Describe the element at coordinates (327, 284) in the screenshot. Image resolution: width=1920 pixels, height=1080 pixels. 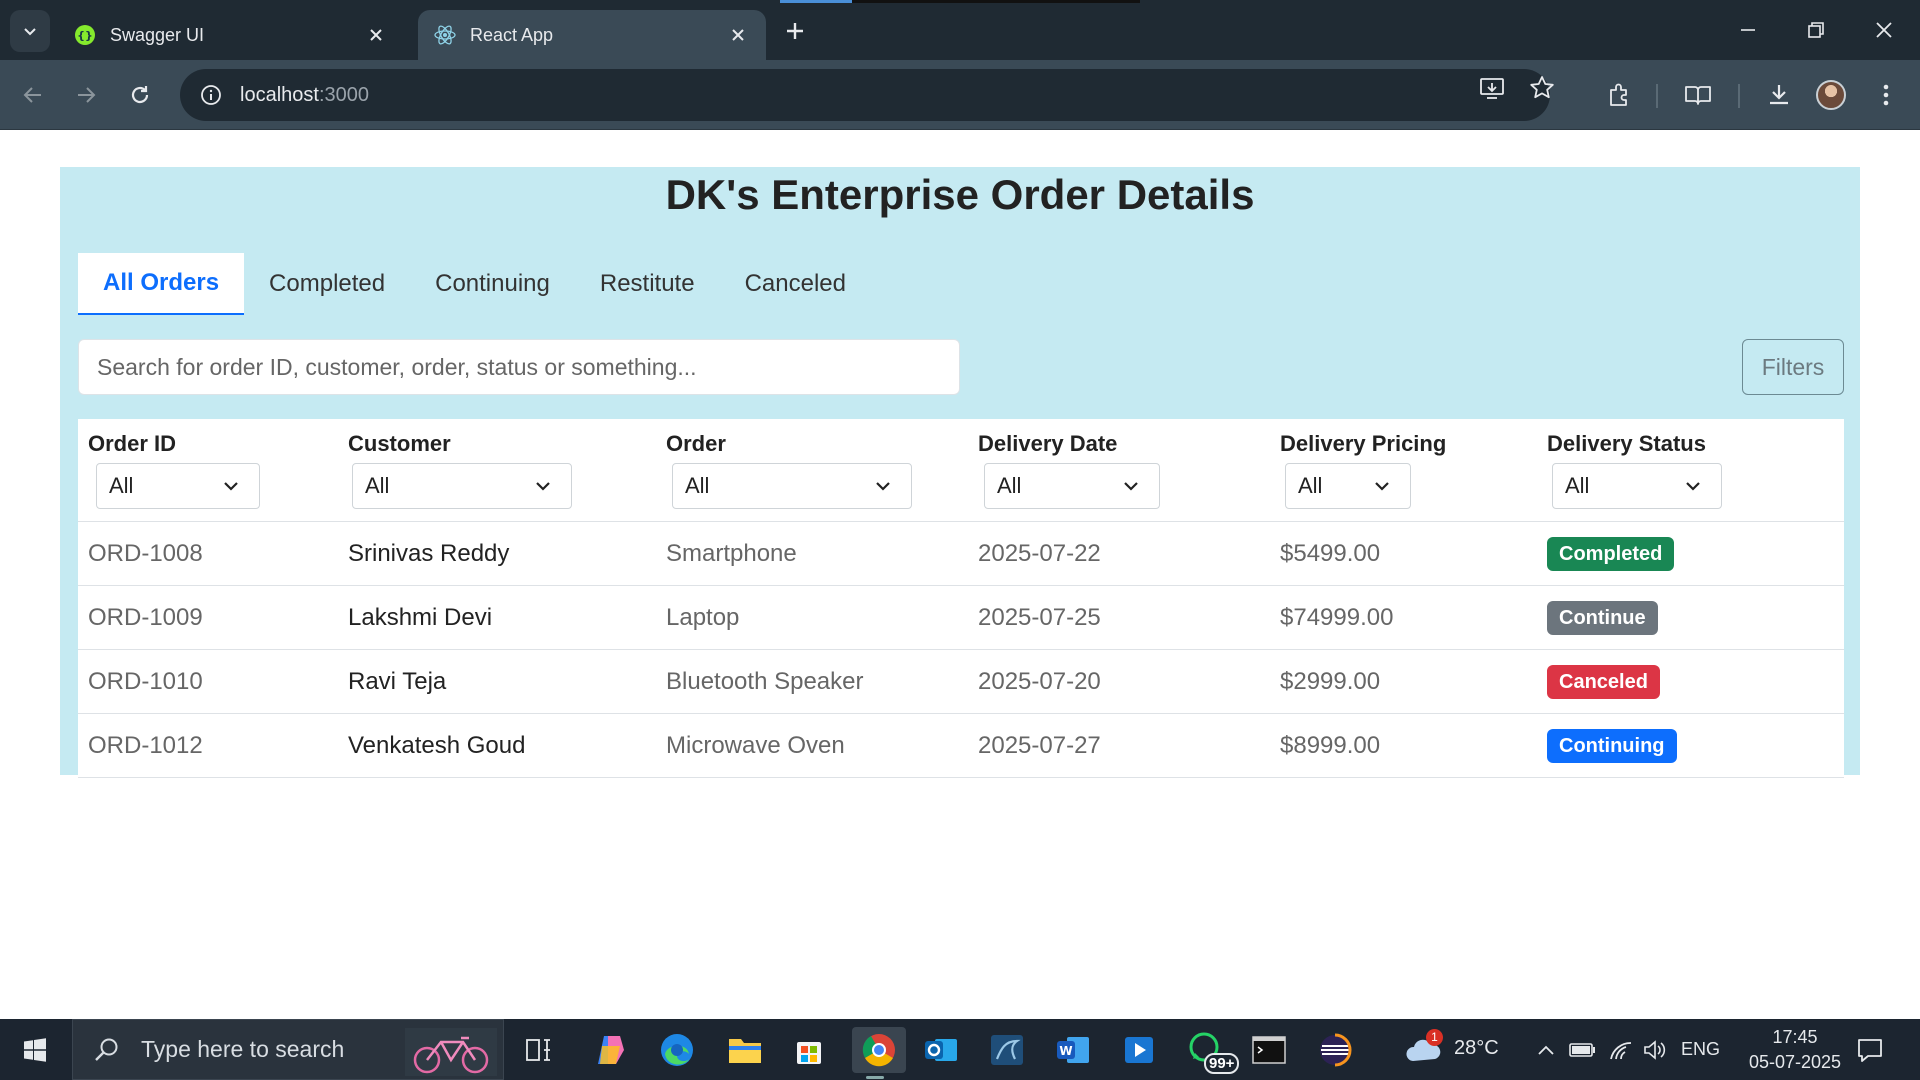
I see `tab-completed: Completed` at that location.